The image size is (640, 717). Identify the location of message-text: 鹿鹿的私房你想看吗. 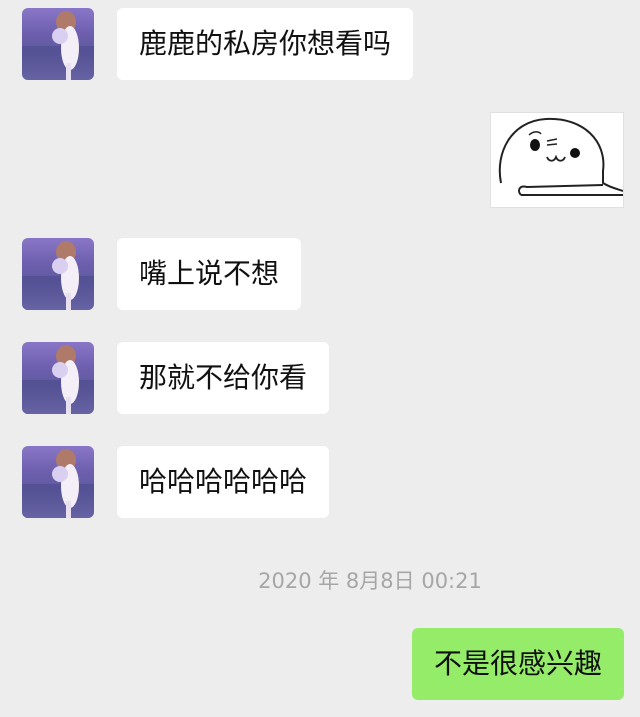
(265, 43).